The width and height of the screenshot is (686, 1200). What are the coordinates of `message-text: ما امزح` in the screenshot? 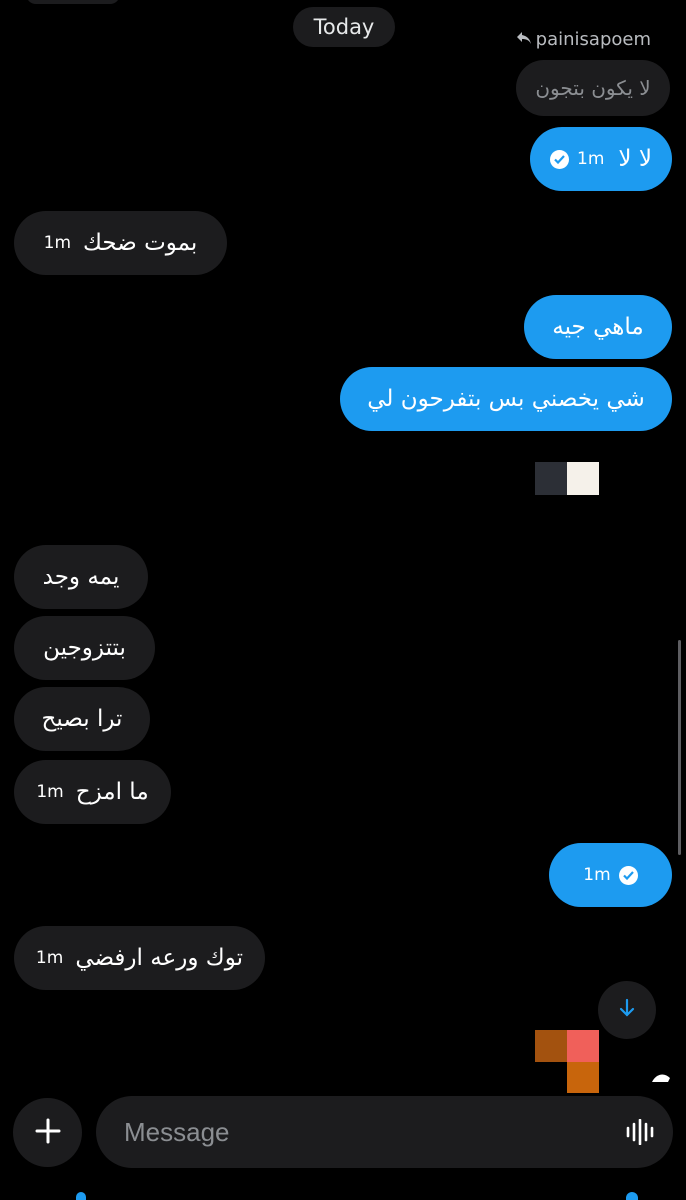 It's located at (112, 792).